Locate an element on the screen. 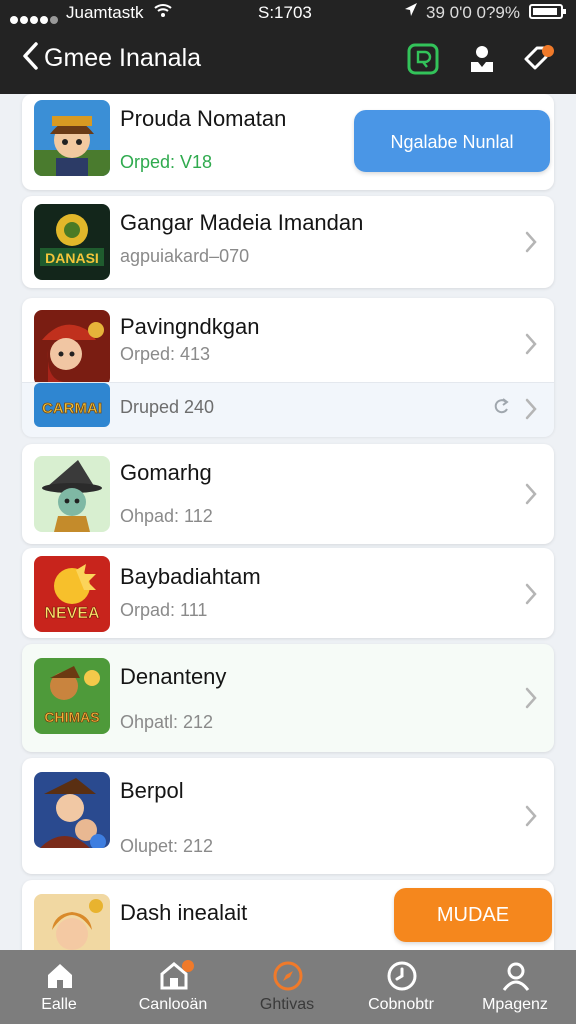 Image resolution: width=576 pixels, height=1024 pixels. game-icon: NEVEA is located at coordinates (72, 594).